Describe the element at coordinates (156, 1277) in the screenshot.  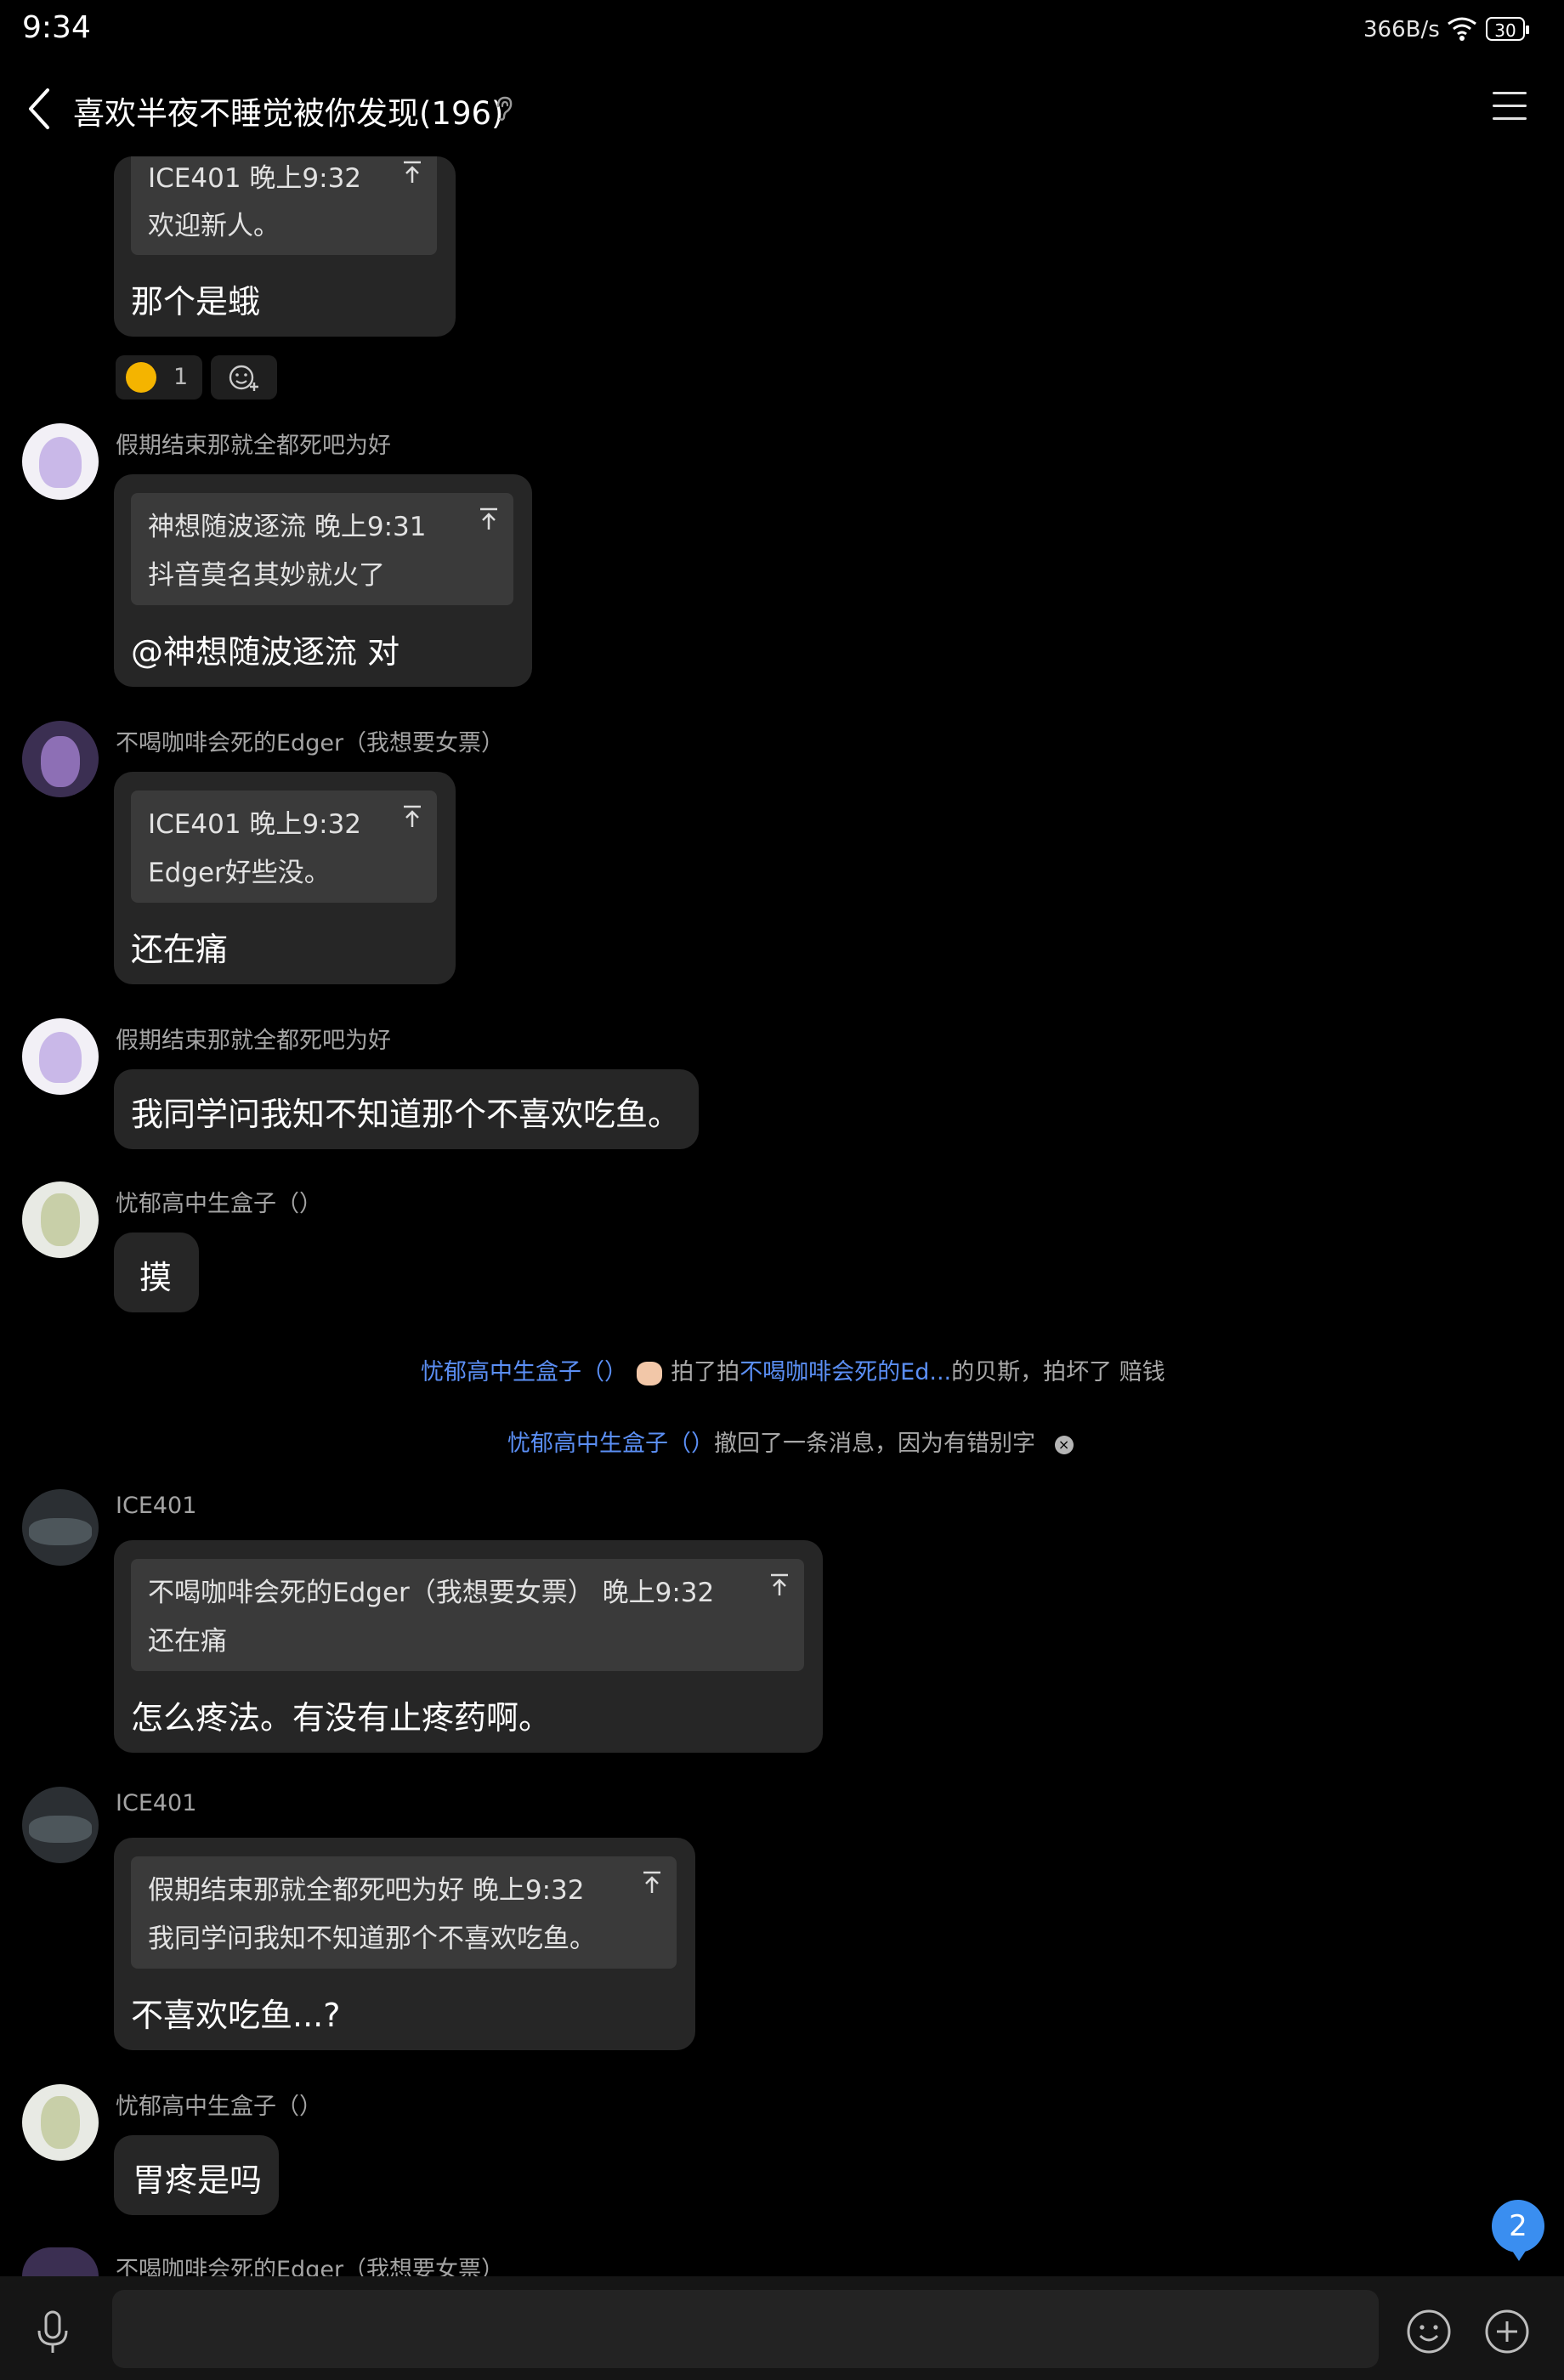
I see `message-text: 摸` at that location.